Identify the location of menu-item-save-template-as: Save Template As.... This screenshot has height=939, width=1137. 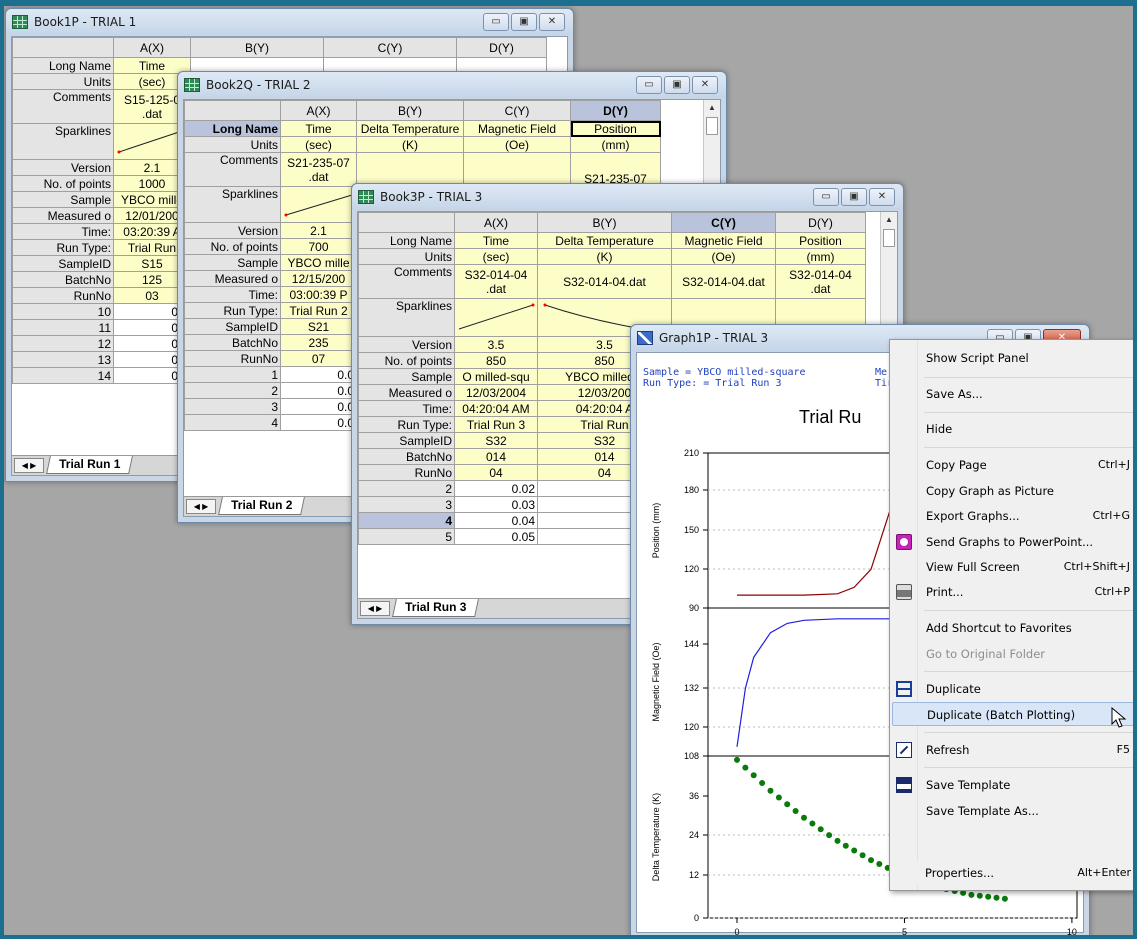
(1014, 811).